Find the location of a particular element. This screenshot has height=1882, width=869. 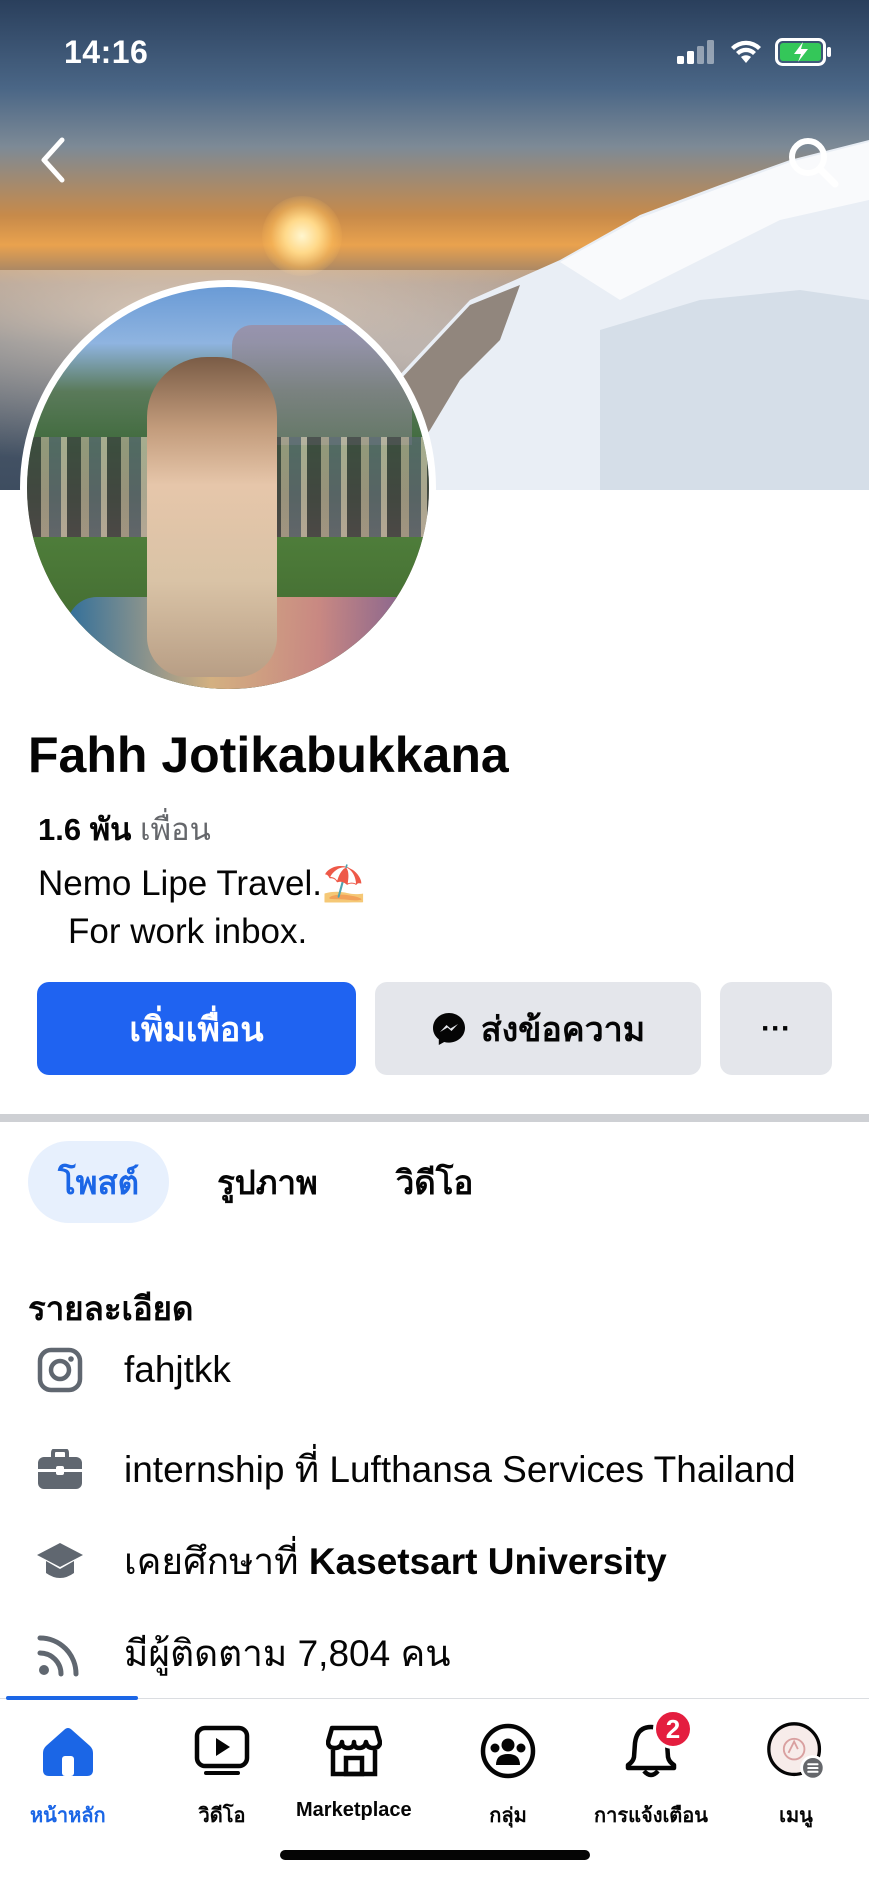

beach-umbrella-emoji: ⛱️ is located at coordinates (344, 883).